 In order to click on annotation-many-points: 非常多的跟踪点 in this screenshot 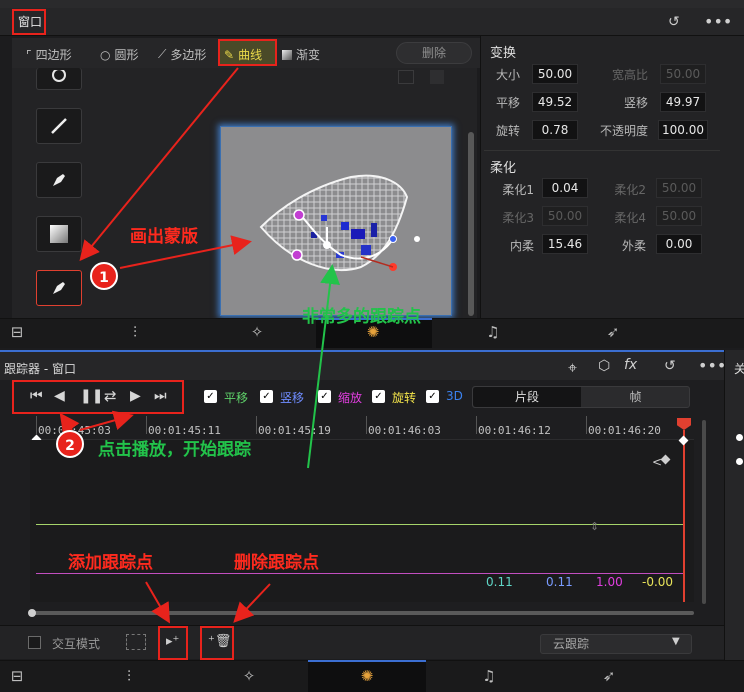, I will do `click(361, 317)`.